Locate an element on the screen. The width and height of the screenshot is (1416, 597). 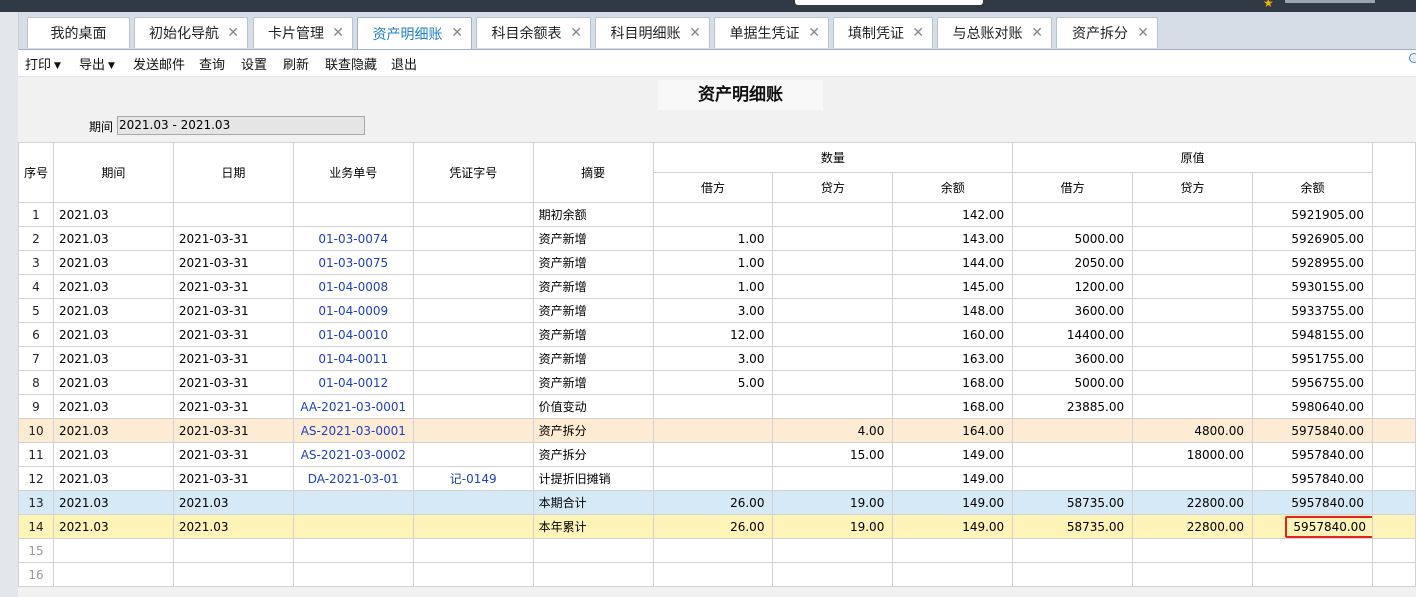
header-qty-debit: 借方 is located at coordinates (713, 187).